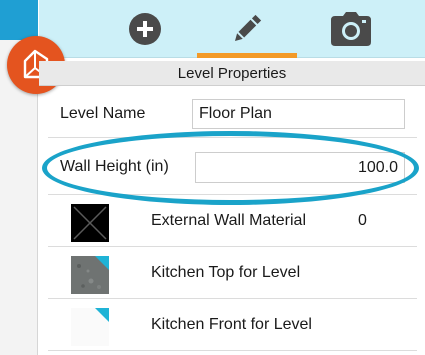 The height and width of the screenshot is (355, 425). What do you see at coordinates (103, 113) in the screenshot?
I see `level-name-label: Level Name` at bounding box center [103, 113].